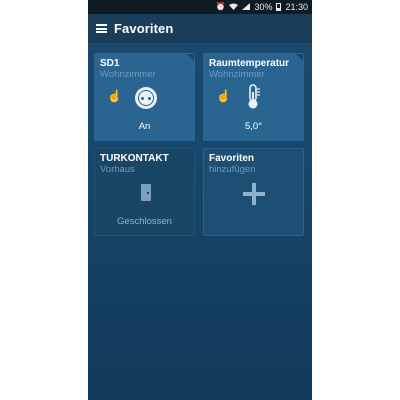  I want to click on power-socket-icon, so click(146, 98).